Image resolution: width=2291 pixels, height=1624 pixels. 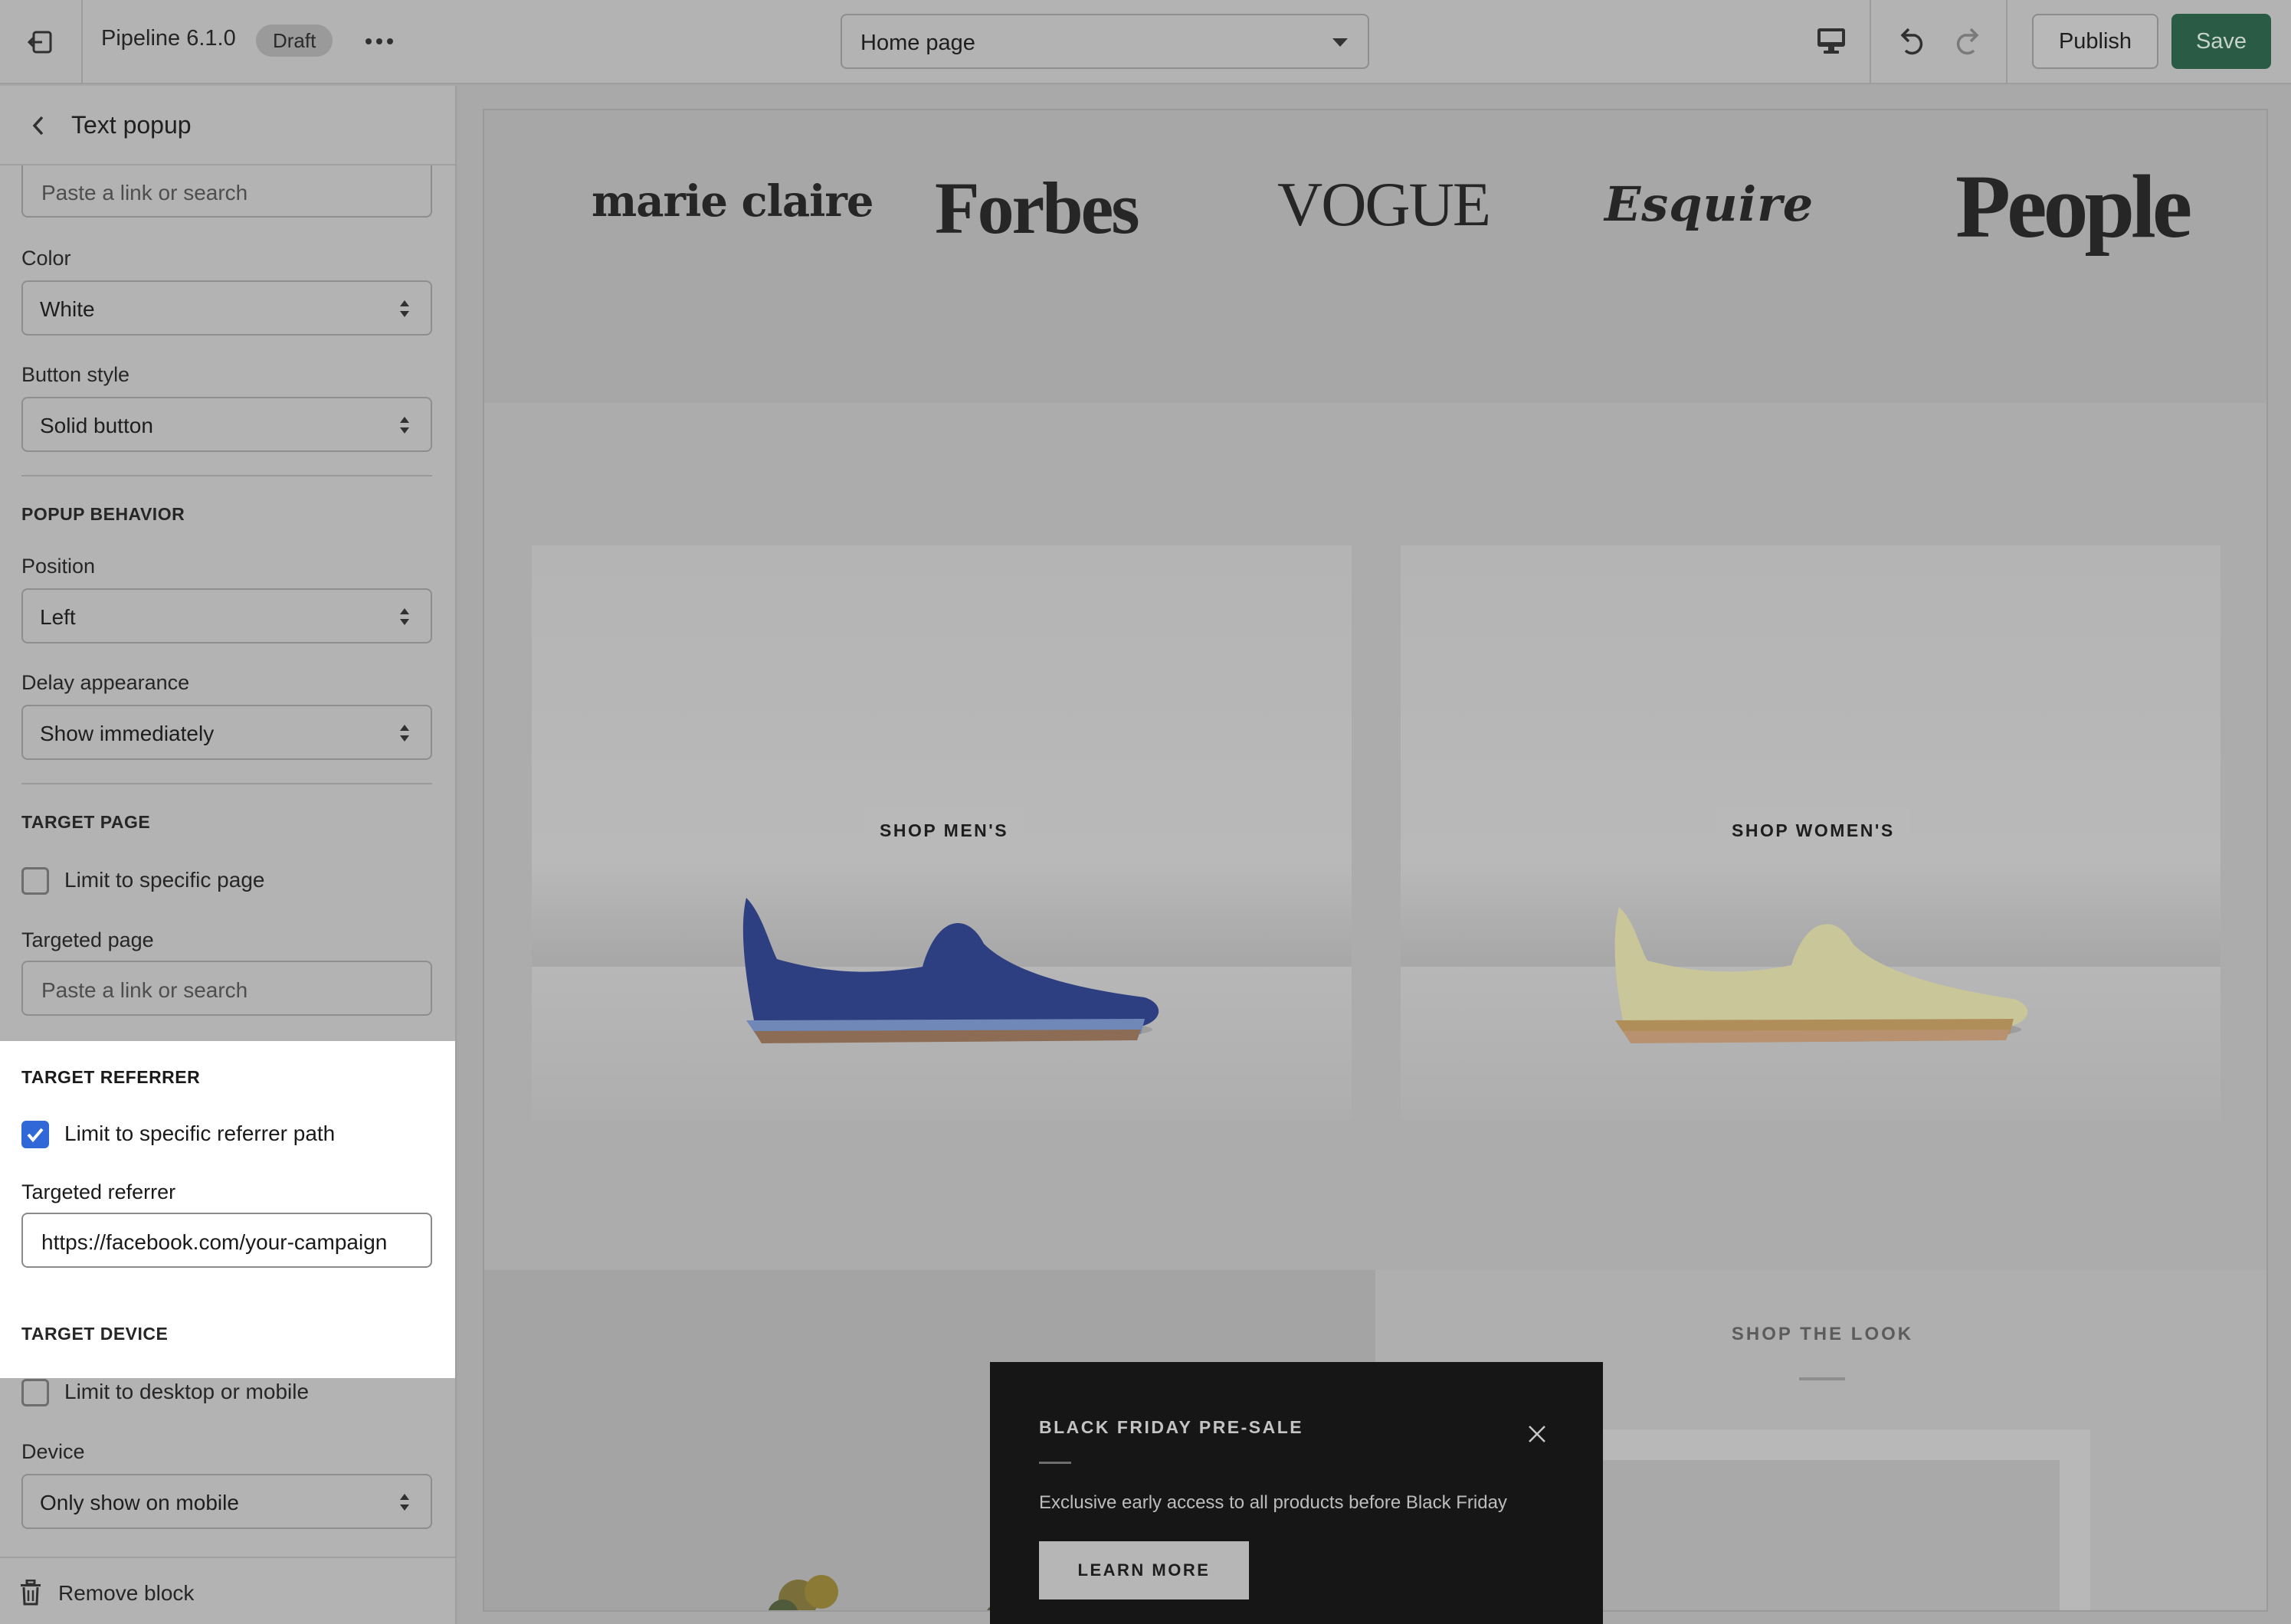 What do you see at coordinates (111, 1077) in the screenshot?
I see `target-referrer-heading: TARGET REFERRER` at bounding box center [111, 1077].